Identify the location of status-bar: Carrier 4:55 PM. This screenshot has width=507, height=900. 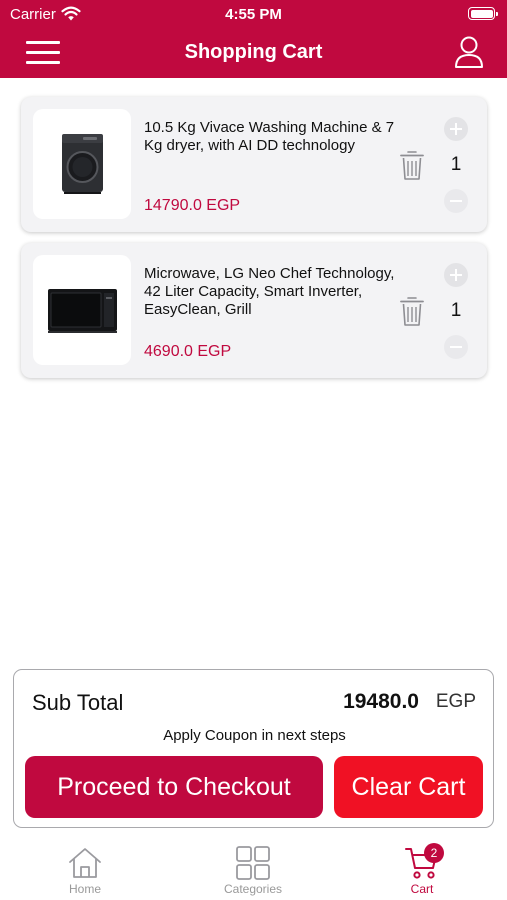
(253, 14).